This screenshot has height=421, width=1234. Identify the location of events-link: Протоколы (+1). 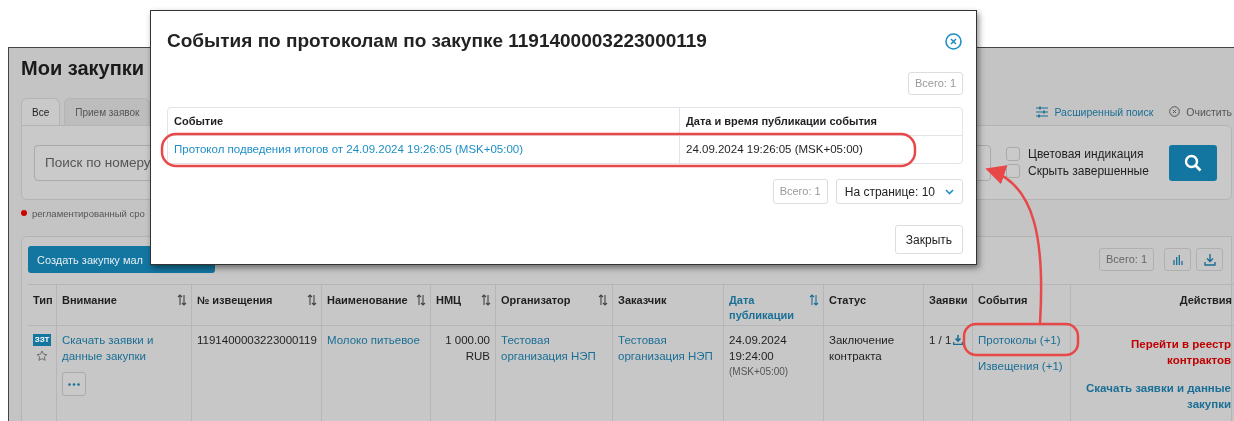
(1019, 340).